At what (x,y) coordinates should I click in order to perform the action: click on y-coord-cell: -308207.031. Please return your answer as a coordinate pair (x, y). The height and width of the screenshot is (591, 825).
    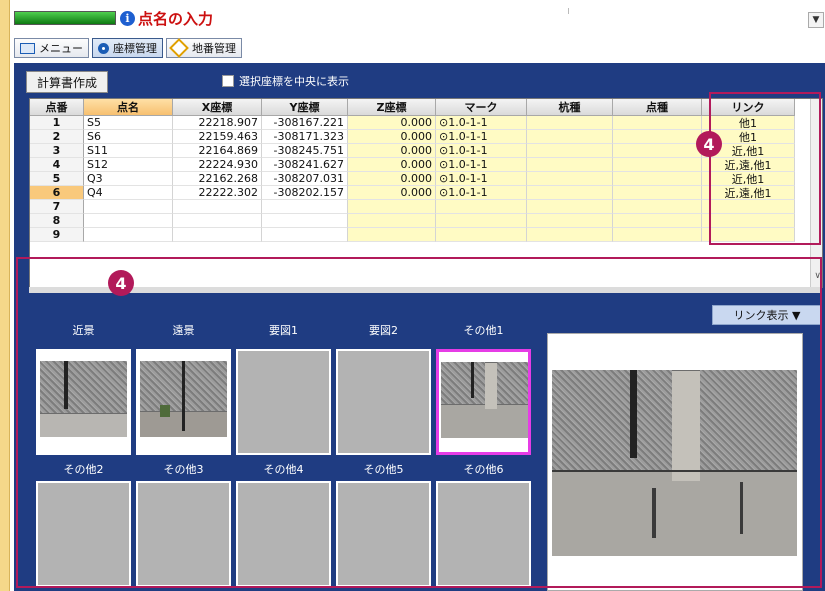
    Looking at the image, I should click on (305, 179).